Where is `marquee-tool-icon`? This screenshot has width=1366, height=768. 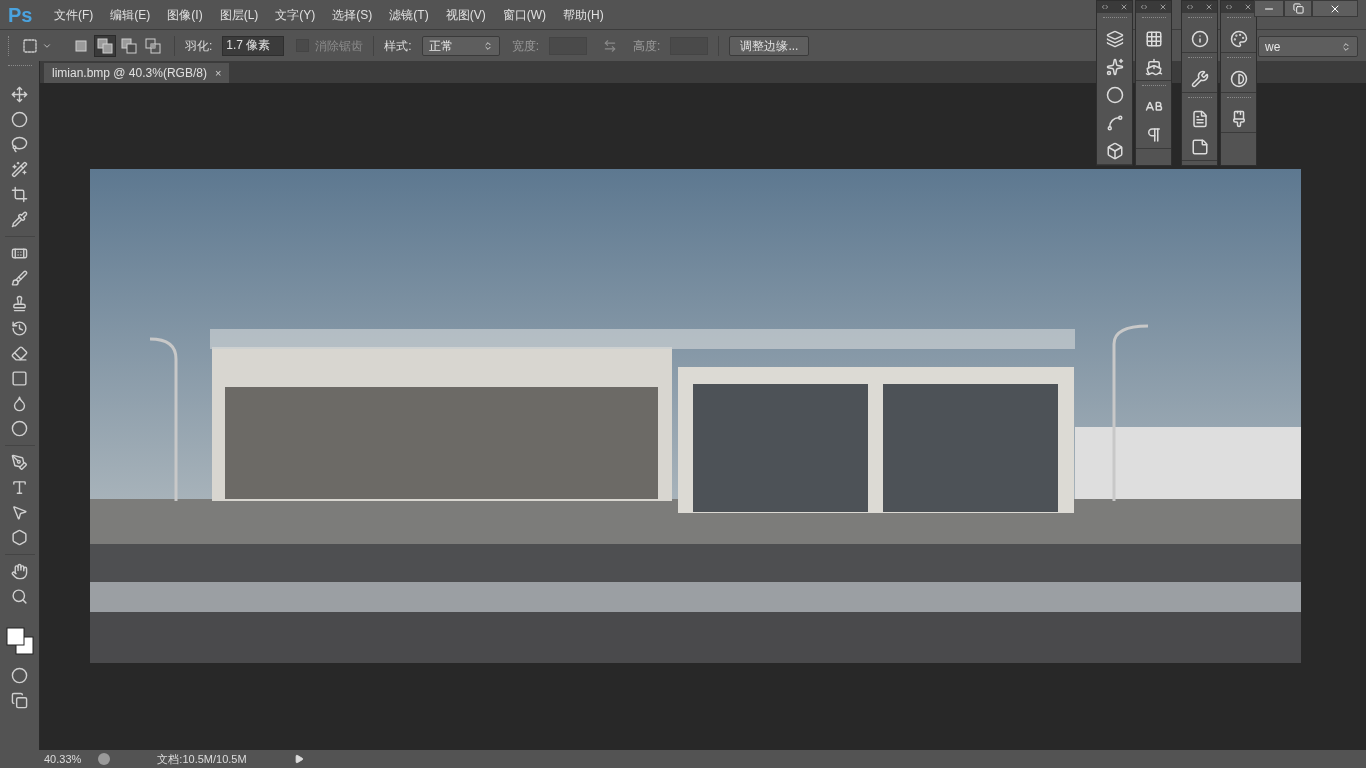
marquee-tool-icon is located at coordinates (19, 119).